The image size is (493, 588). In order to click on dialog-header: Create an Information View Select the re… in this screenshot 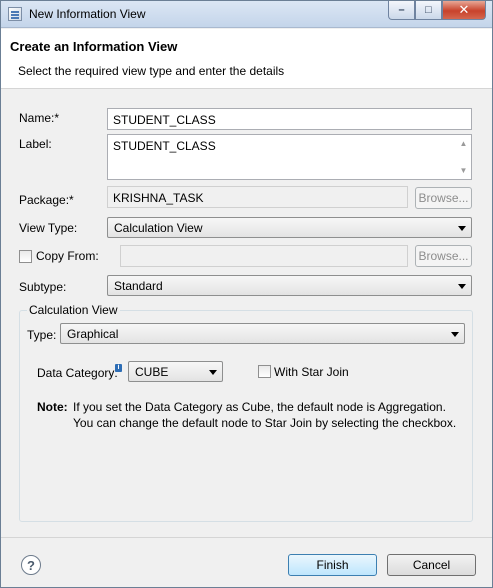, I will do `click(246, 59)`.